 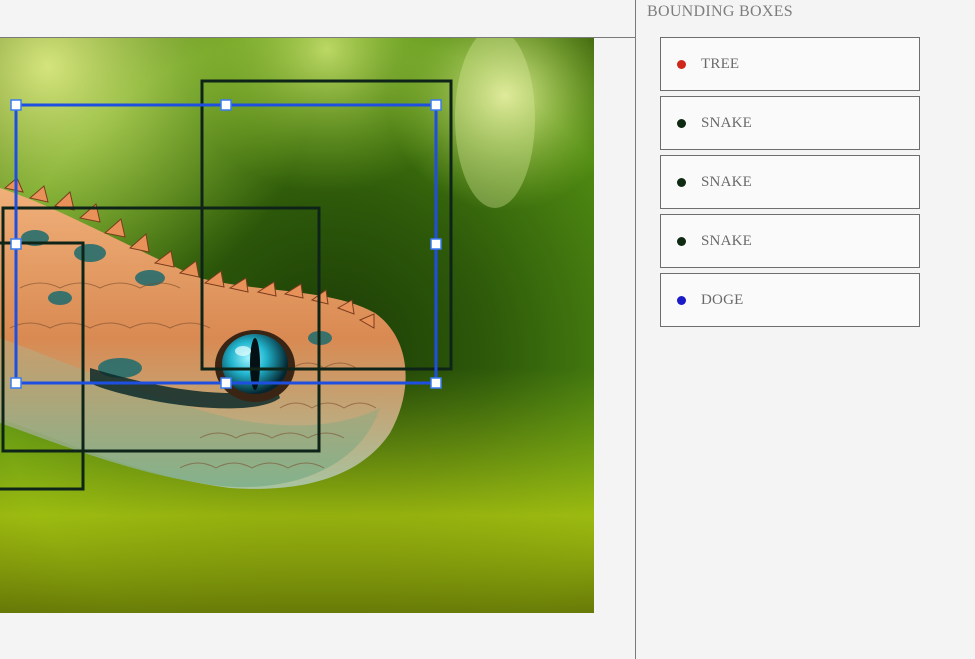 I want to click on box-list-item-doge: DOGE, so click(x=790, y=300).